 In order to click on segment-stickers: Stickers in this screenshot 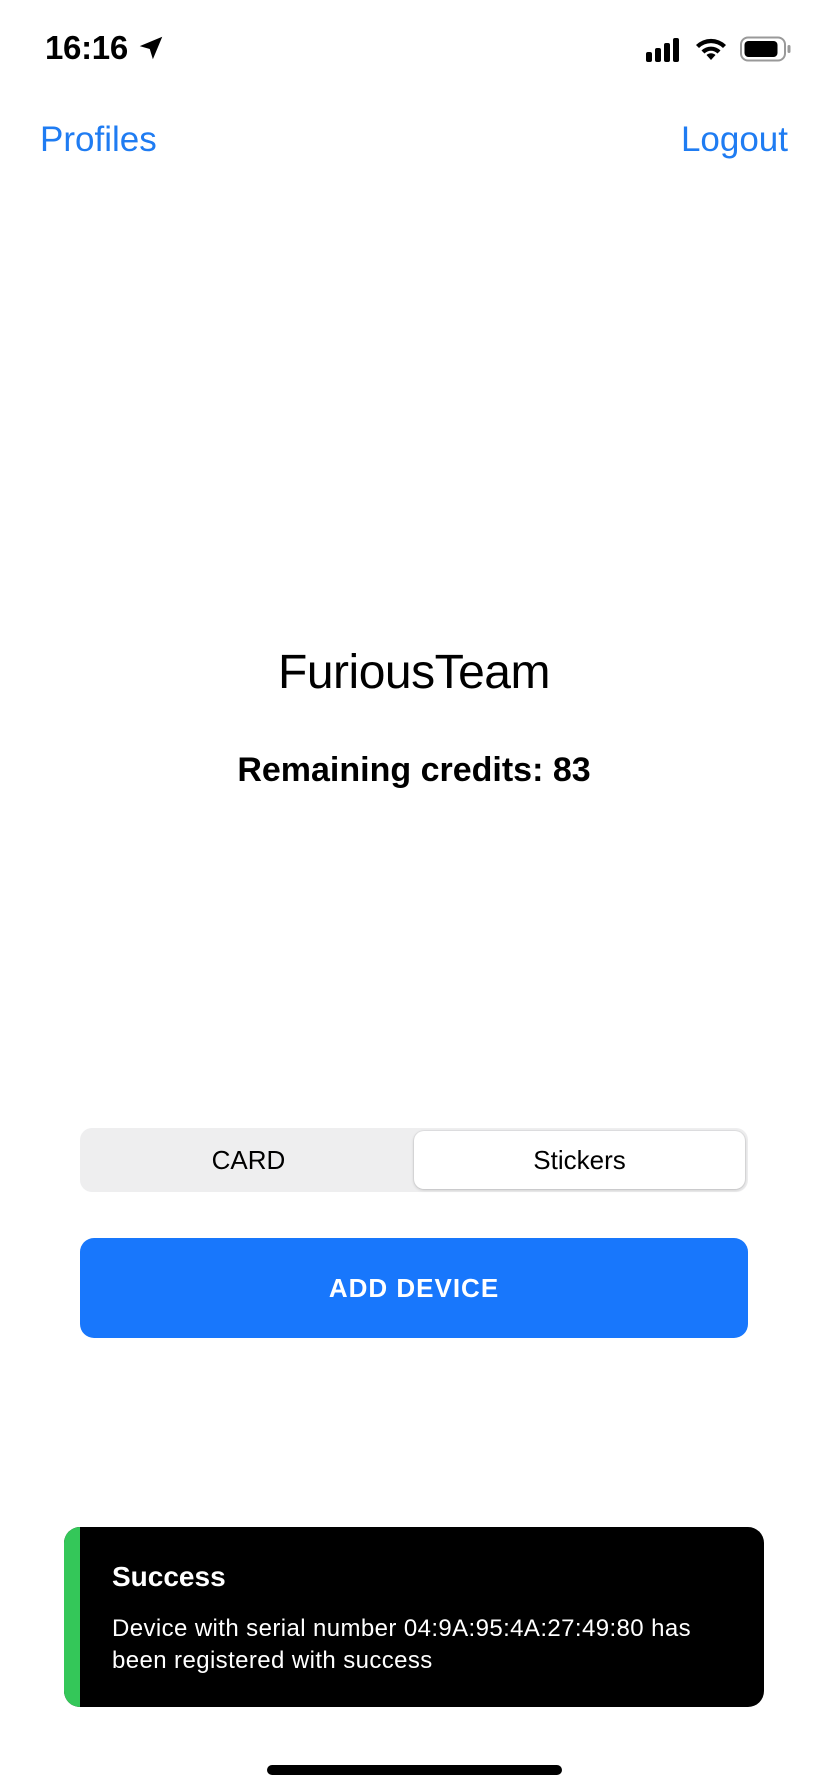, I will do `click(579, 1160)`.